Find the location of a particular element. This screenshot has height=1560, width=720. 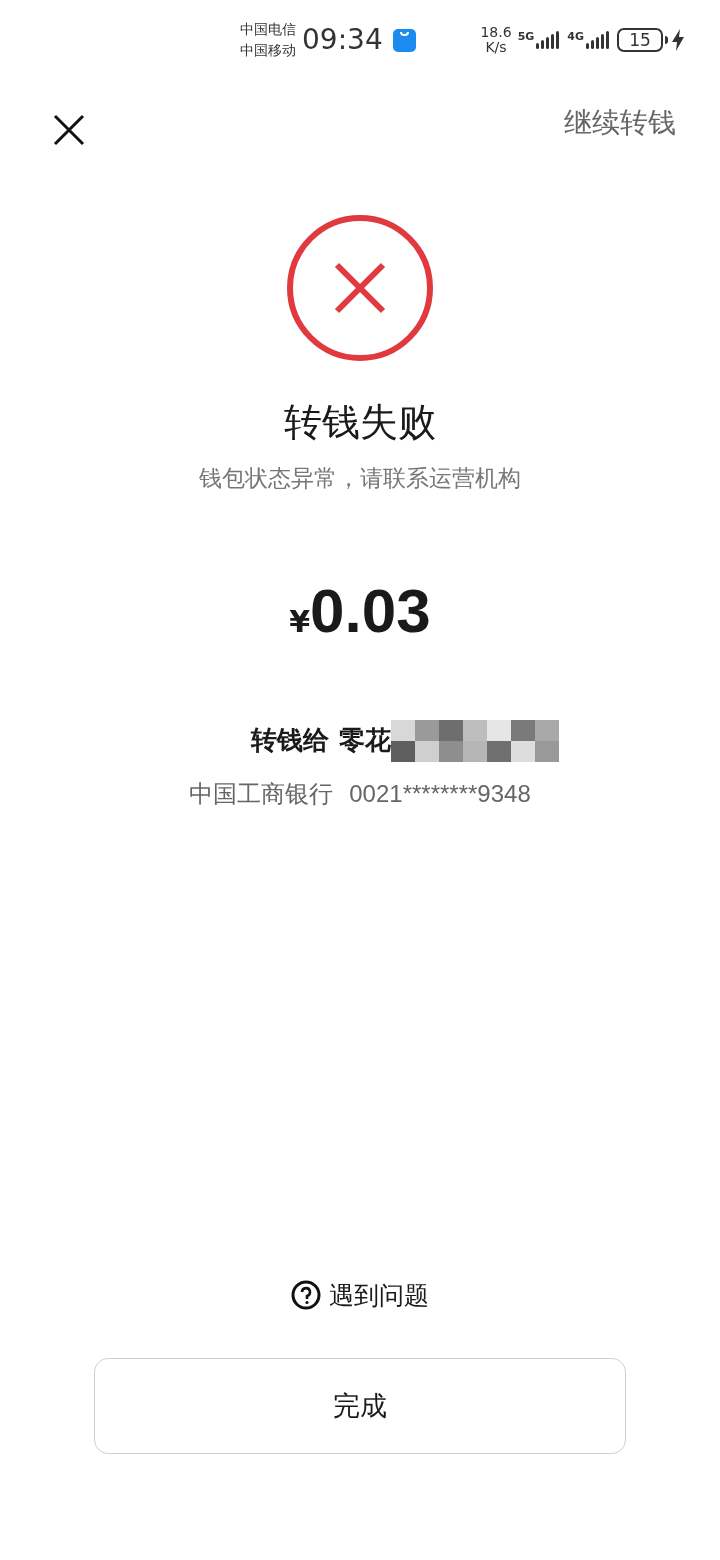

amount: 0.03 is located at coordinates (370, 610).